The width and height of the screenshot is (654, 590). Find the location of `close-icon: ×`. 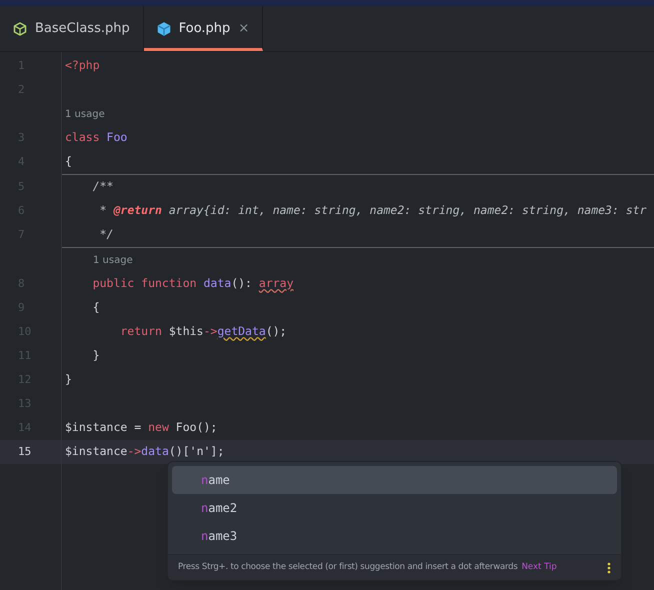

close-icon: × is located at coordinates (244, 28).